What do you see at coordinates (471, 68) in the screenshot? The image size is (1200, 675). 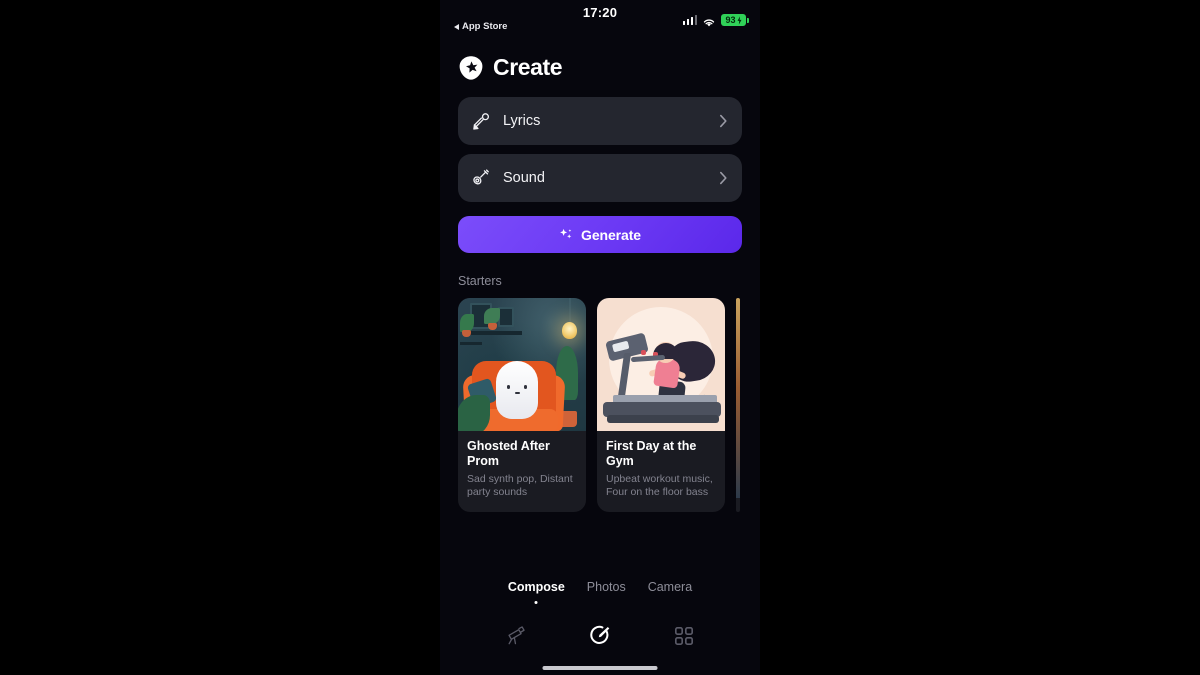 I see `app-logo-pick-star-icon` at bounding box center [471, 68].